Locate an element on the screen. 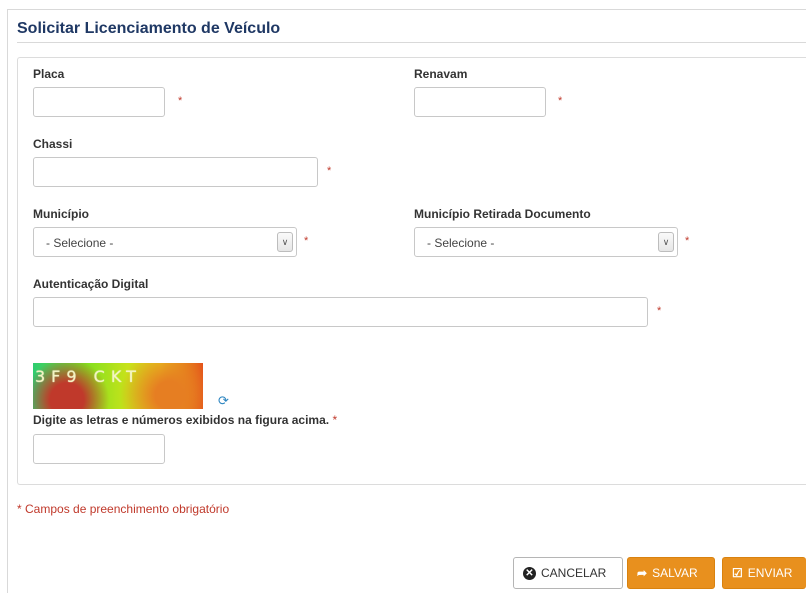 The image size is (806, 593). municipio-retirada-label: Município Retirada Documento is located at coordinates (502, 214).